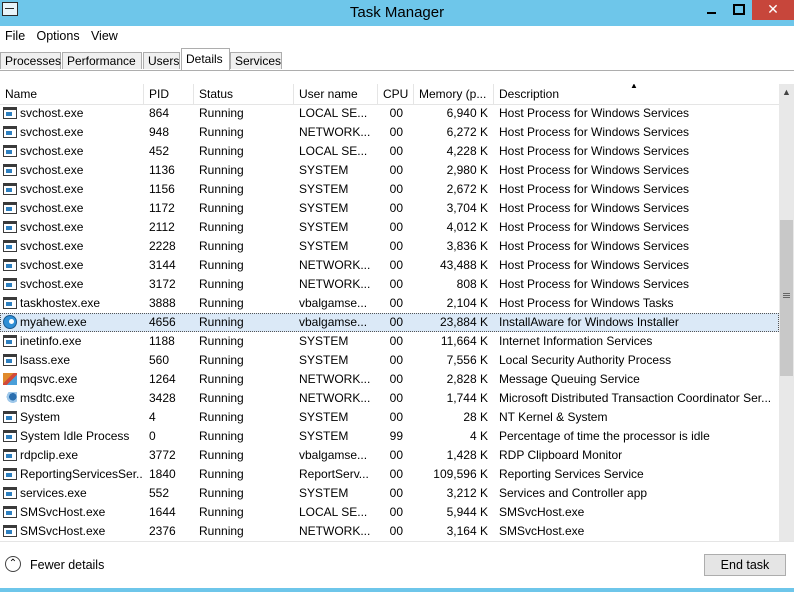 This screenshot has height=592, width=794. Describe the element at coordinates (14, 36) in the screenshot. I see `menu-file: File` at that location.